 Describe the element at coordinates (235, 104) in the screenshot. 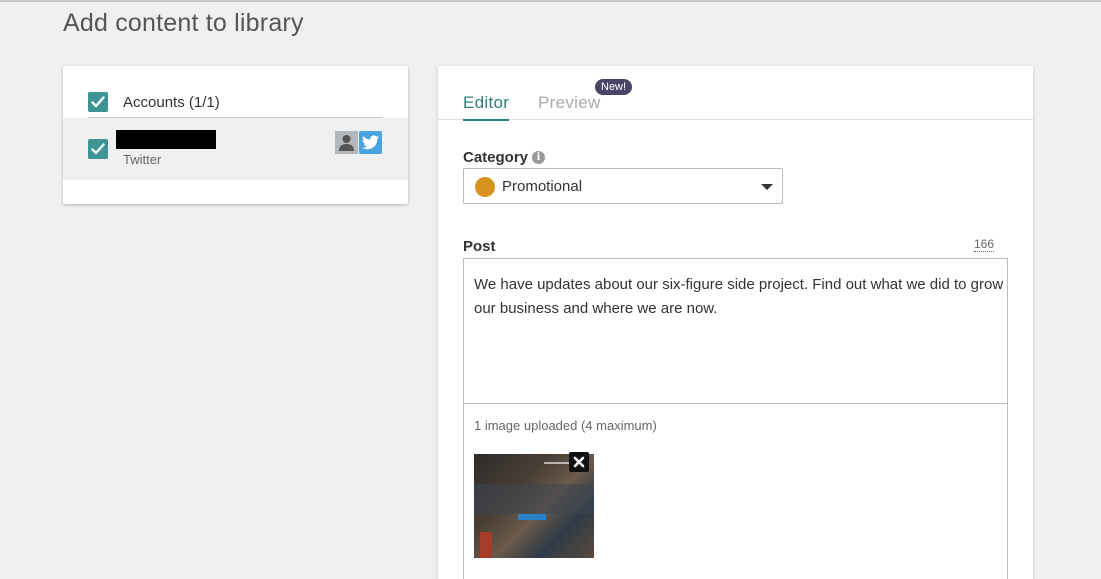

I see `accounts-header: Accounts (1/1)` at that location.